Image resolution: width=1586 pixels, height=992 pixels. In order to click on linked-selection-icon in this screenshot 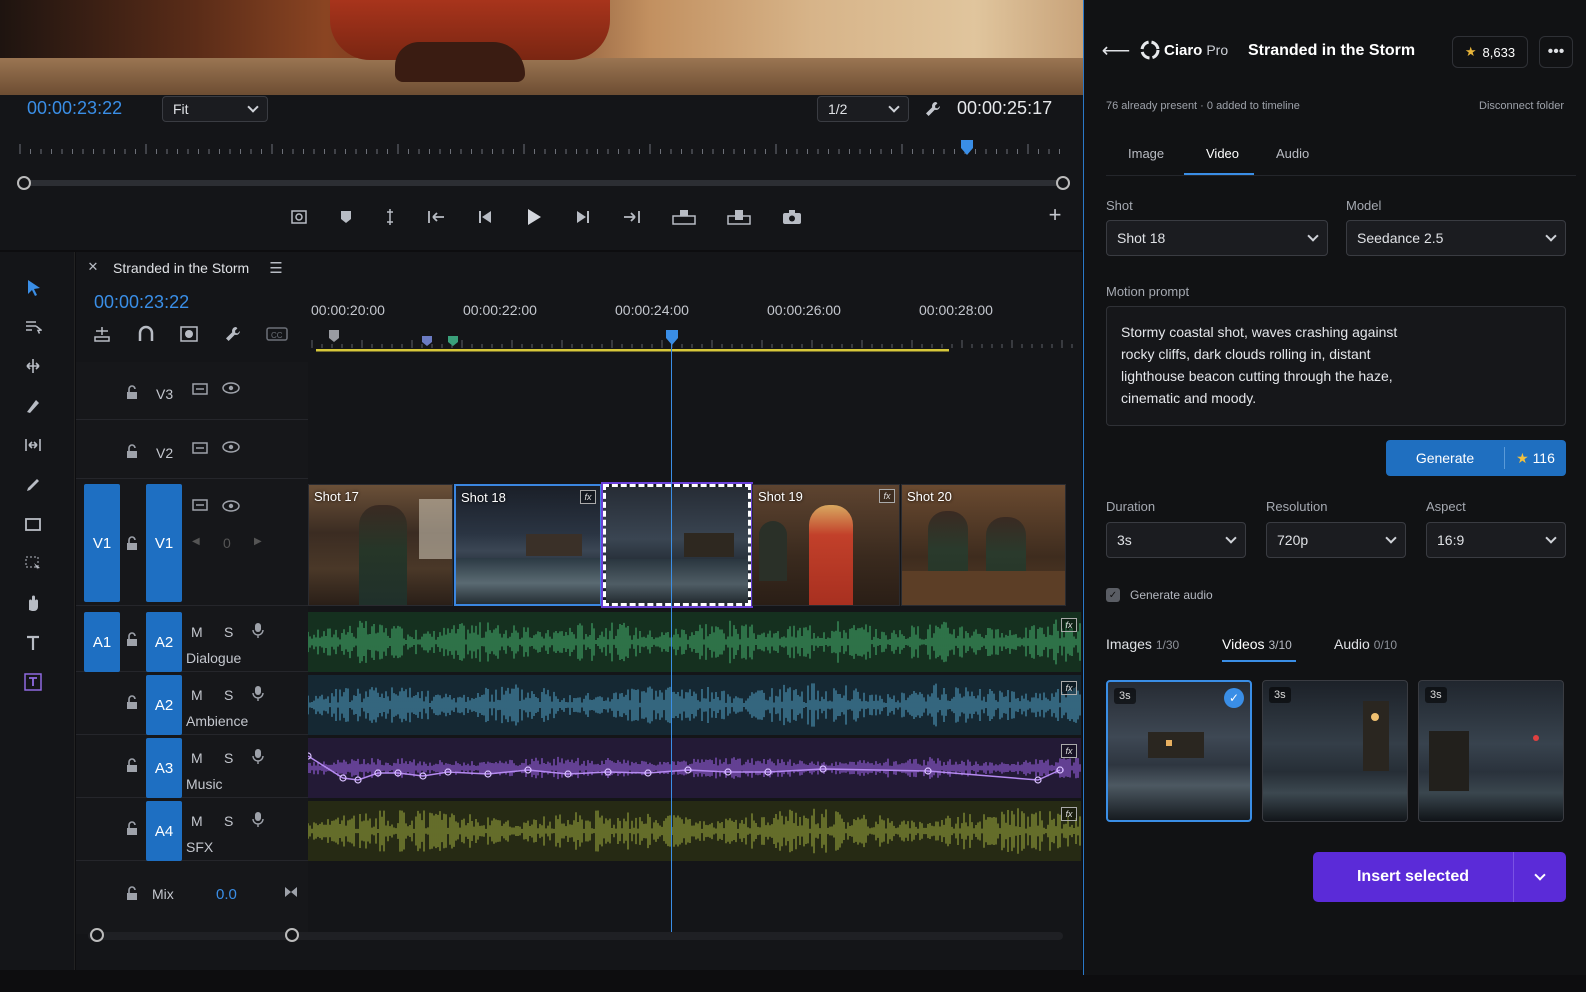, I will do `click(189, 334)`.